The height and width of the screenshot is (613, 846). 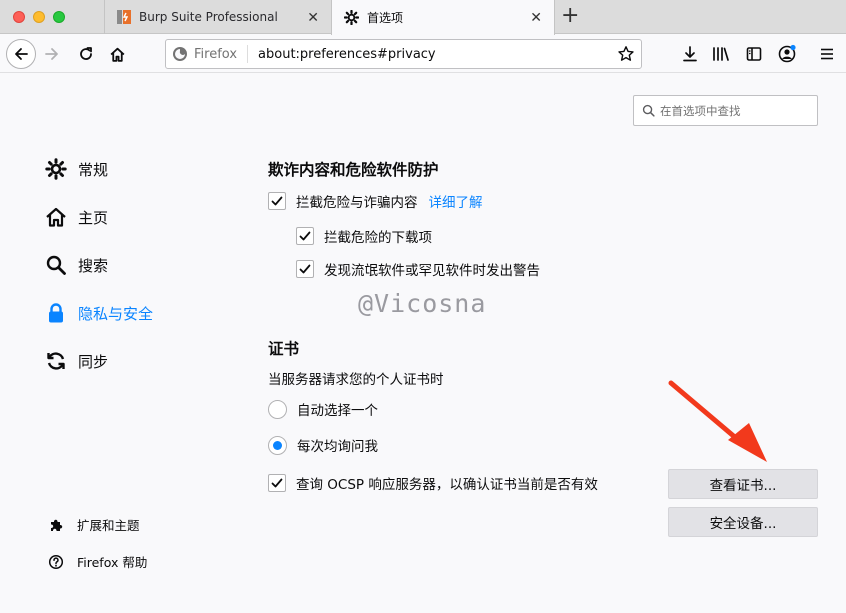 I want to click on preferences-search-input: 在首选项中查找, so click(x=725, y=110).